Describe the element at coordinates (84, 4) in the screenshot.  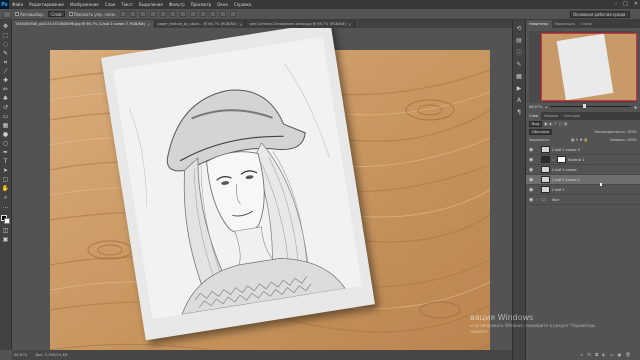
I see `menu-image: Изображение` at that location.